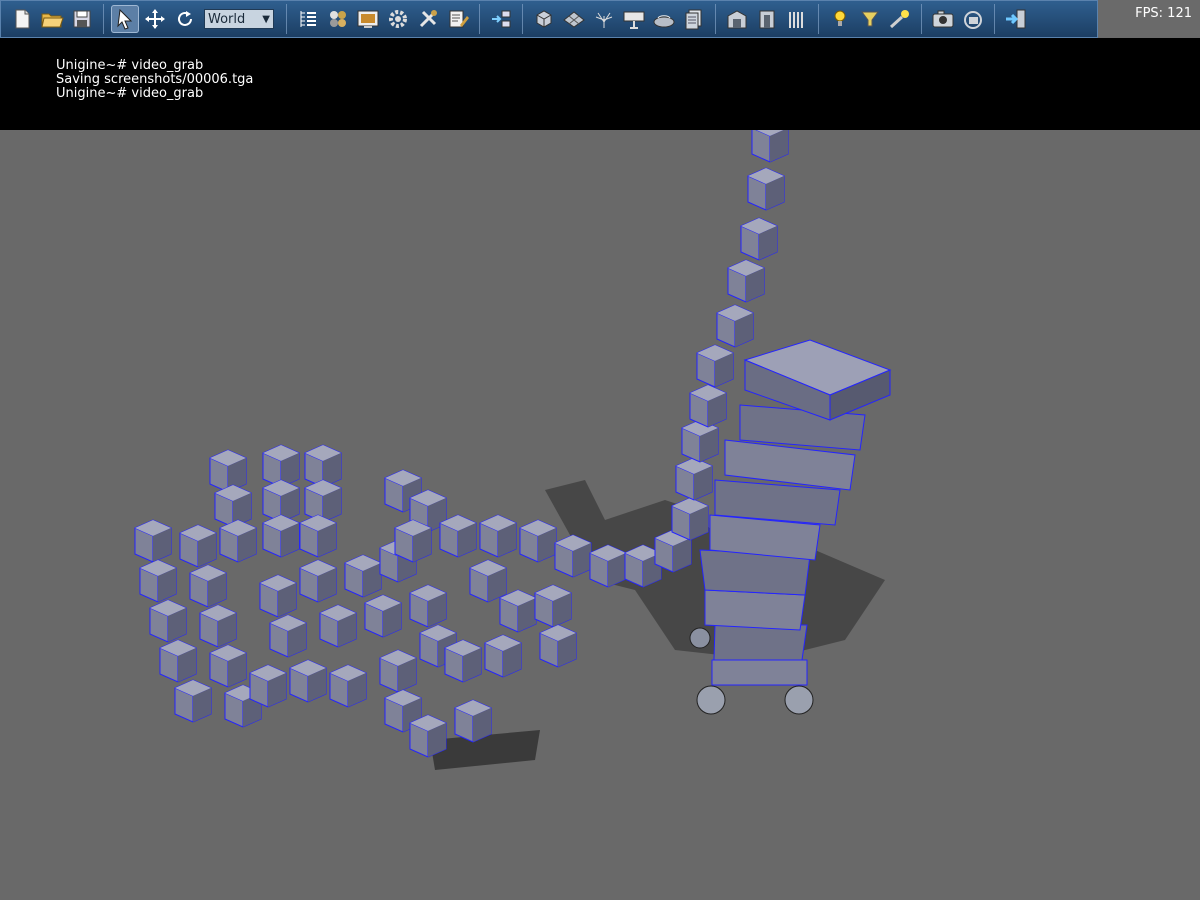 This screenshot has width=1200, height=900. I want to click on light-bulb-icon, so click(840, 19).